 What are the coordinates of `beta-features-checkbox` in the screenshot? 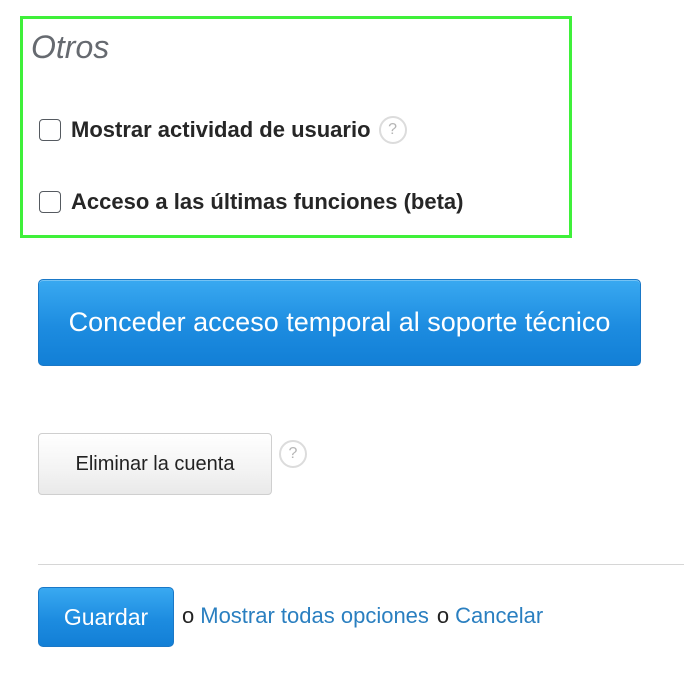 It's located at (50, 202).